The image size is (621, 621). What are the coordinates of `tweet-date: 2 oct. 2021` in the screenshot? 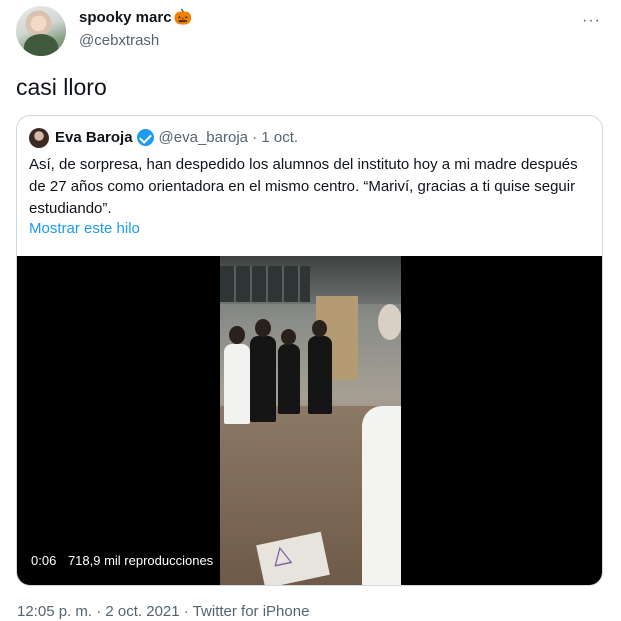 It's located at (142, 611).